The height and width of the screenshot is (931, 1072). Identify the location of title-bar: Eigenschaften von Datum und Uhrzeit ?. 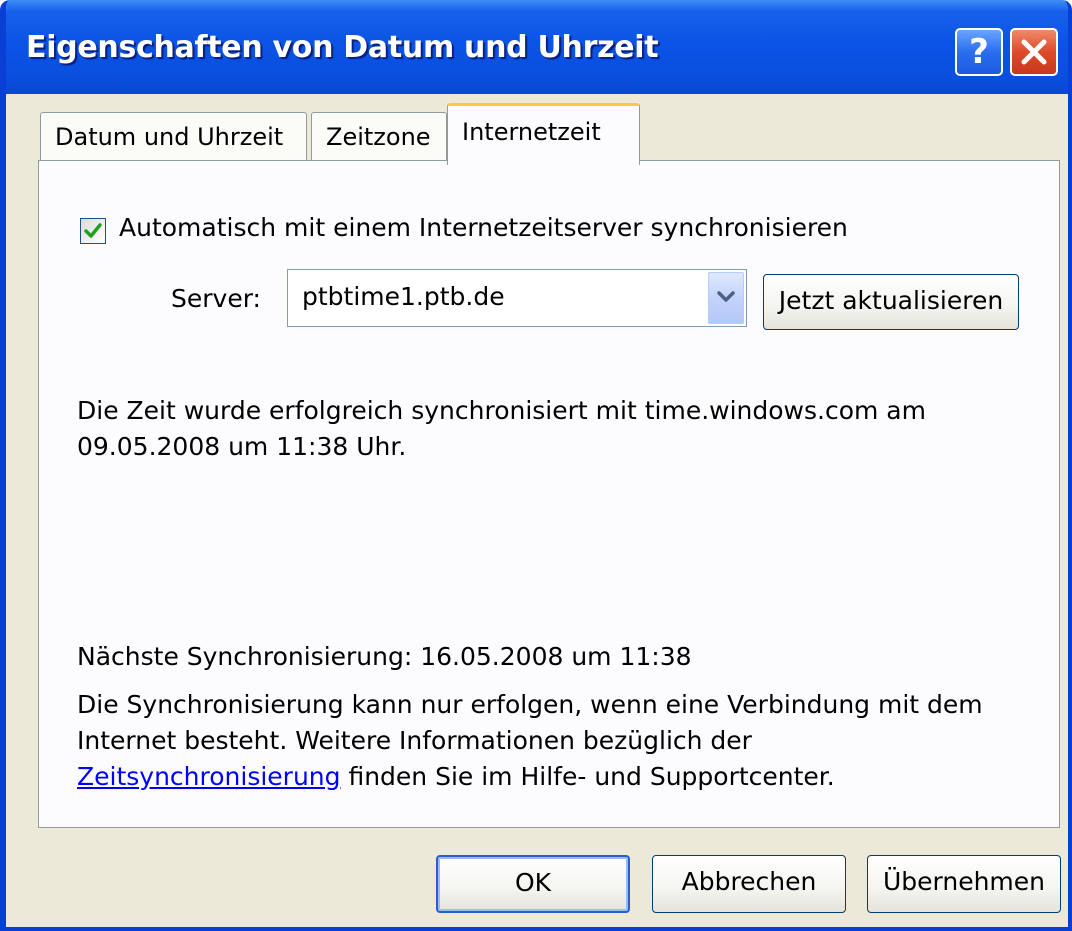
(537, 47).